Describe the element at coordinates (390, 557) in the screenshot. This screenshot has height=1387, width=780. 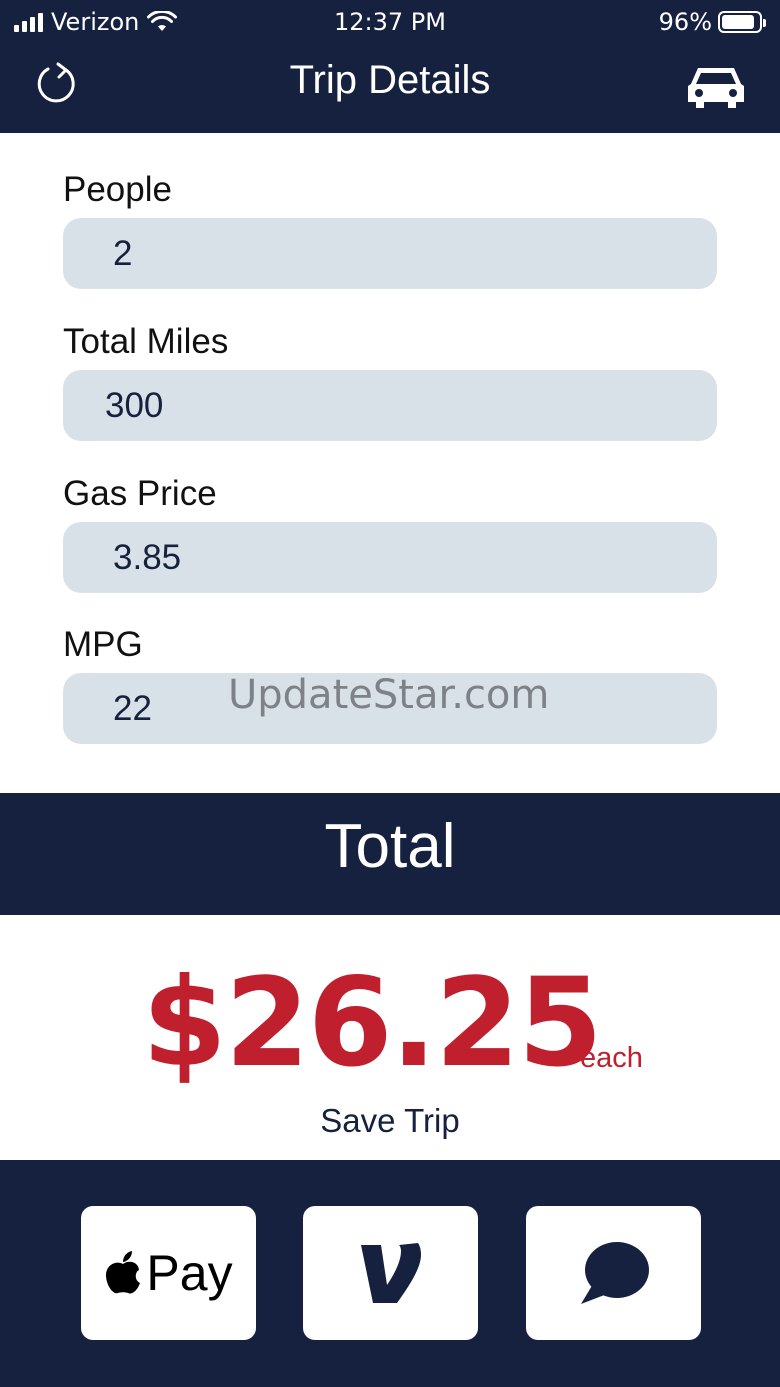
I see `gas-price-input` at that location.